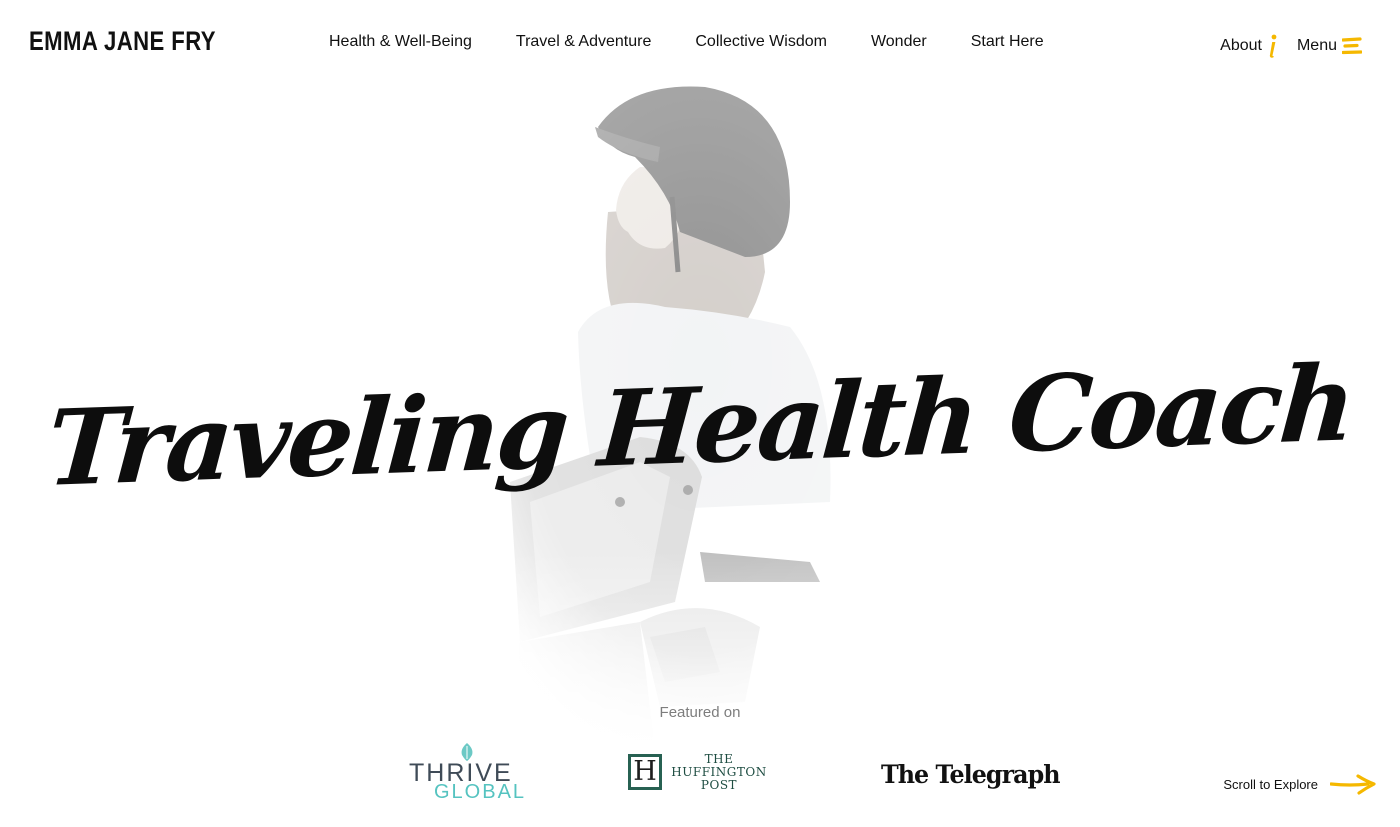 The image size is (1400, 827). Describe the element at coordinates (1291, 46) in the screenshot. I see `header-actions: About Menu` at that location.